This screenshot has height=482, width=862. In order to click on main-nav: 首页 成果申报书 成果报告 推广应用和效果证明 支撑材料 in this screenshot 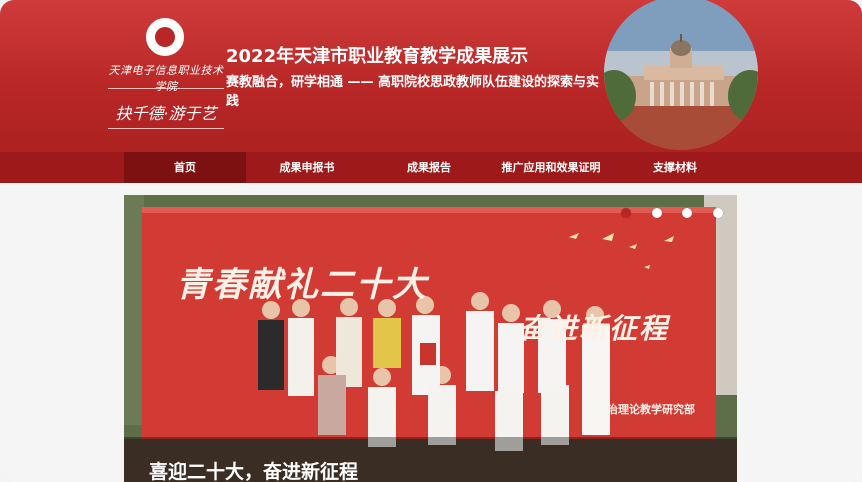, I will do `click(431, 167)`.